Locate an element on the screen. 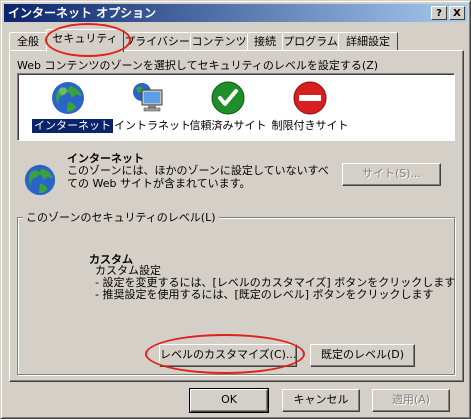 The width and height of the screenshot is (471, 419). tab-advanced: 詳細設定 is located at coordinates (368, 41).